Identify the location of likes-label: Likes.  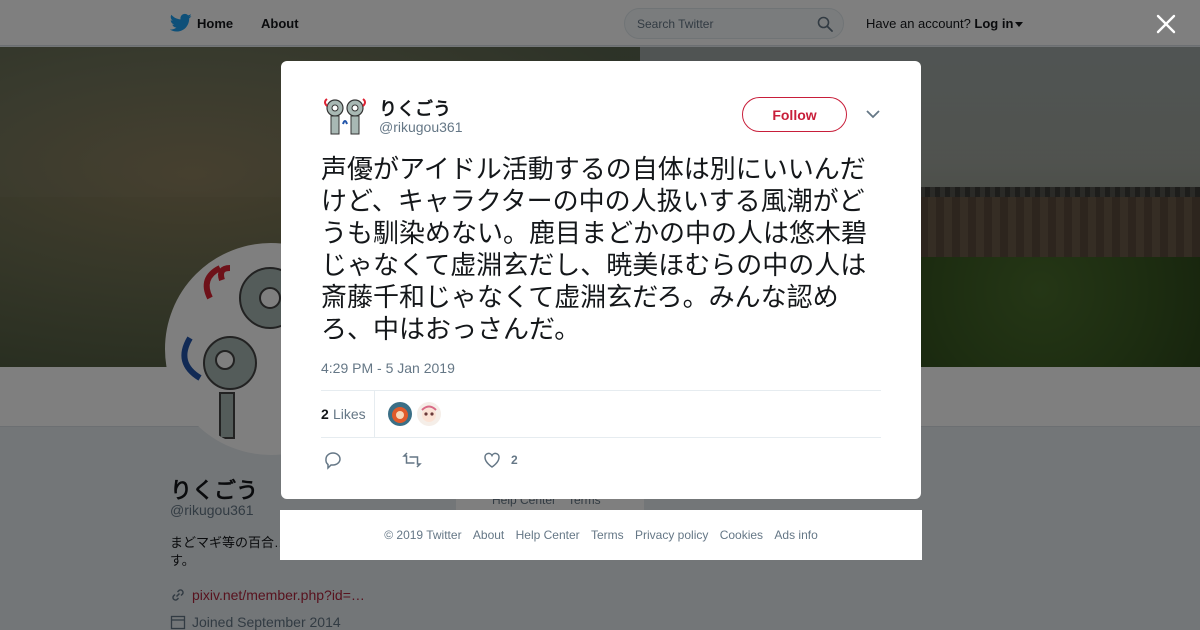
(349, 414).